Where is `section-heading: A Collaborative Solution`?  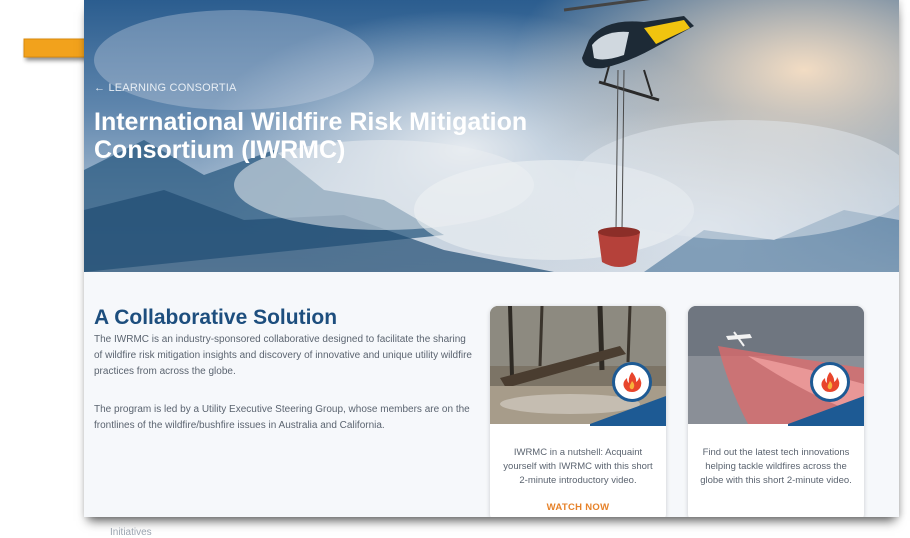
section-heading: A Collaborative Solution is located at coordinates (216, 317).